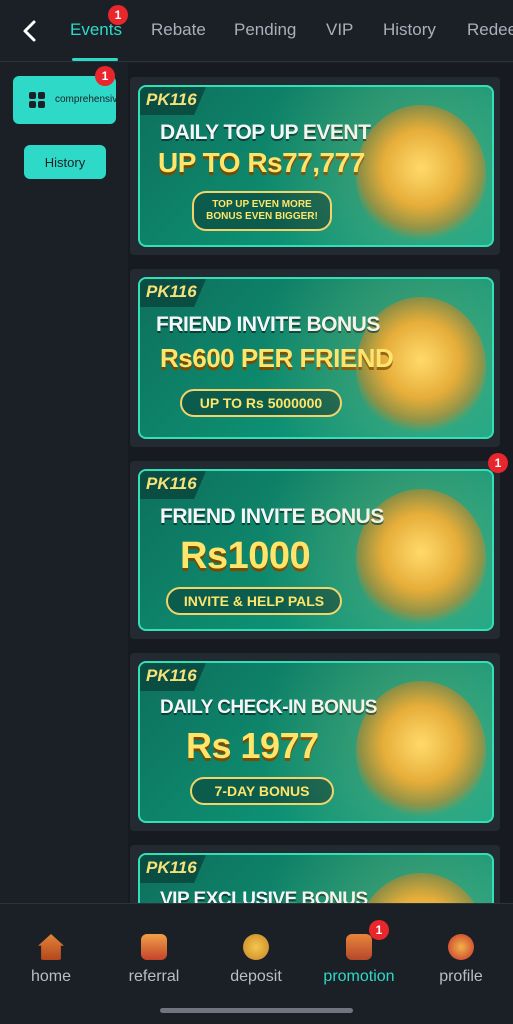  Describe the element at coordinates (421, 367) in the screenshot. I see `treasure-chest-image` at that location.